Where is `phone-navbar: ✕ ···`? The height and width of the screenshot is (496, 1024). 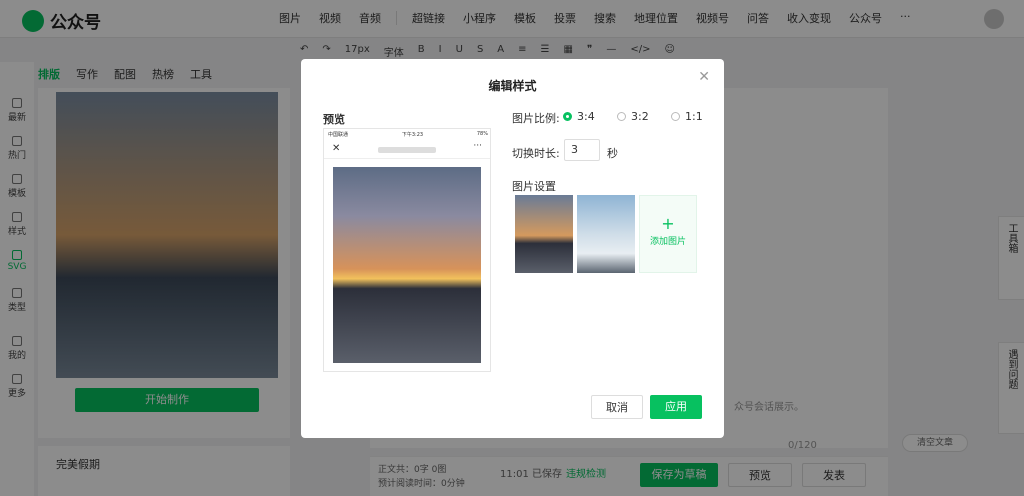 phone-navbar: ✕ ··· is located at coordinates (407, 150).